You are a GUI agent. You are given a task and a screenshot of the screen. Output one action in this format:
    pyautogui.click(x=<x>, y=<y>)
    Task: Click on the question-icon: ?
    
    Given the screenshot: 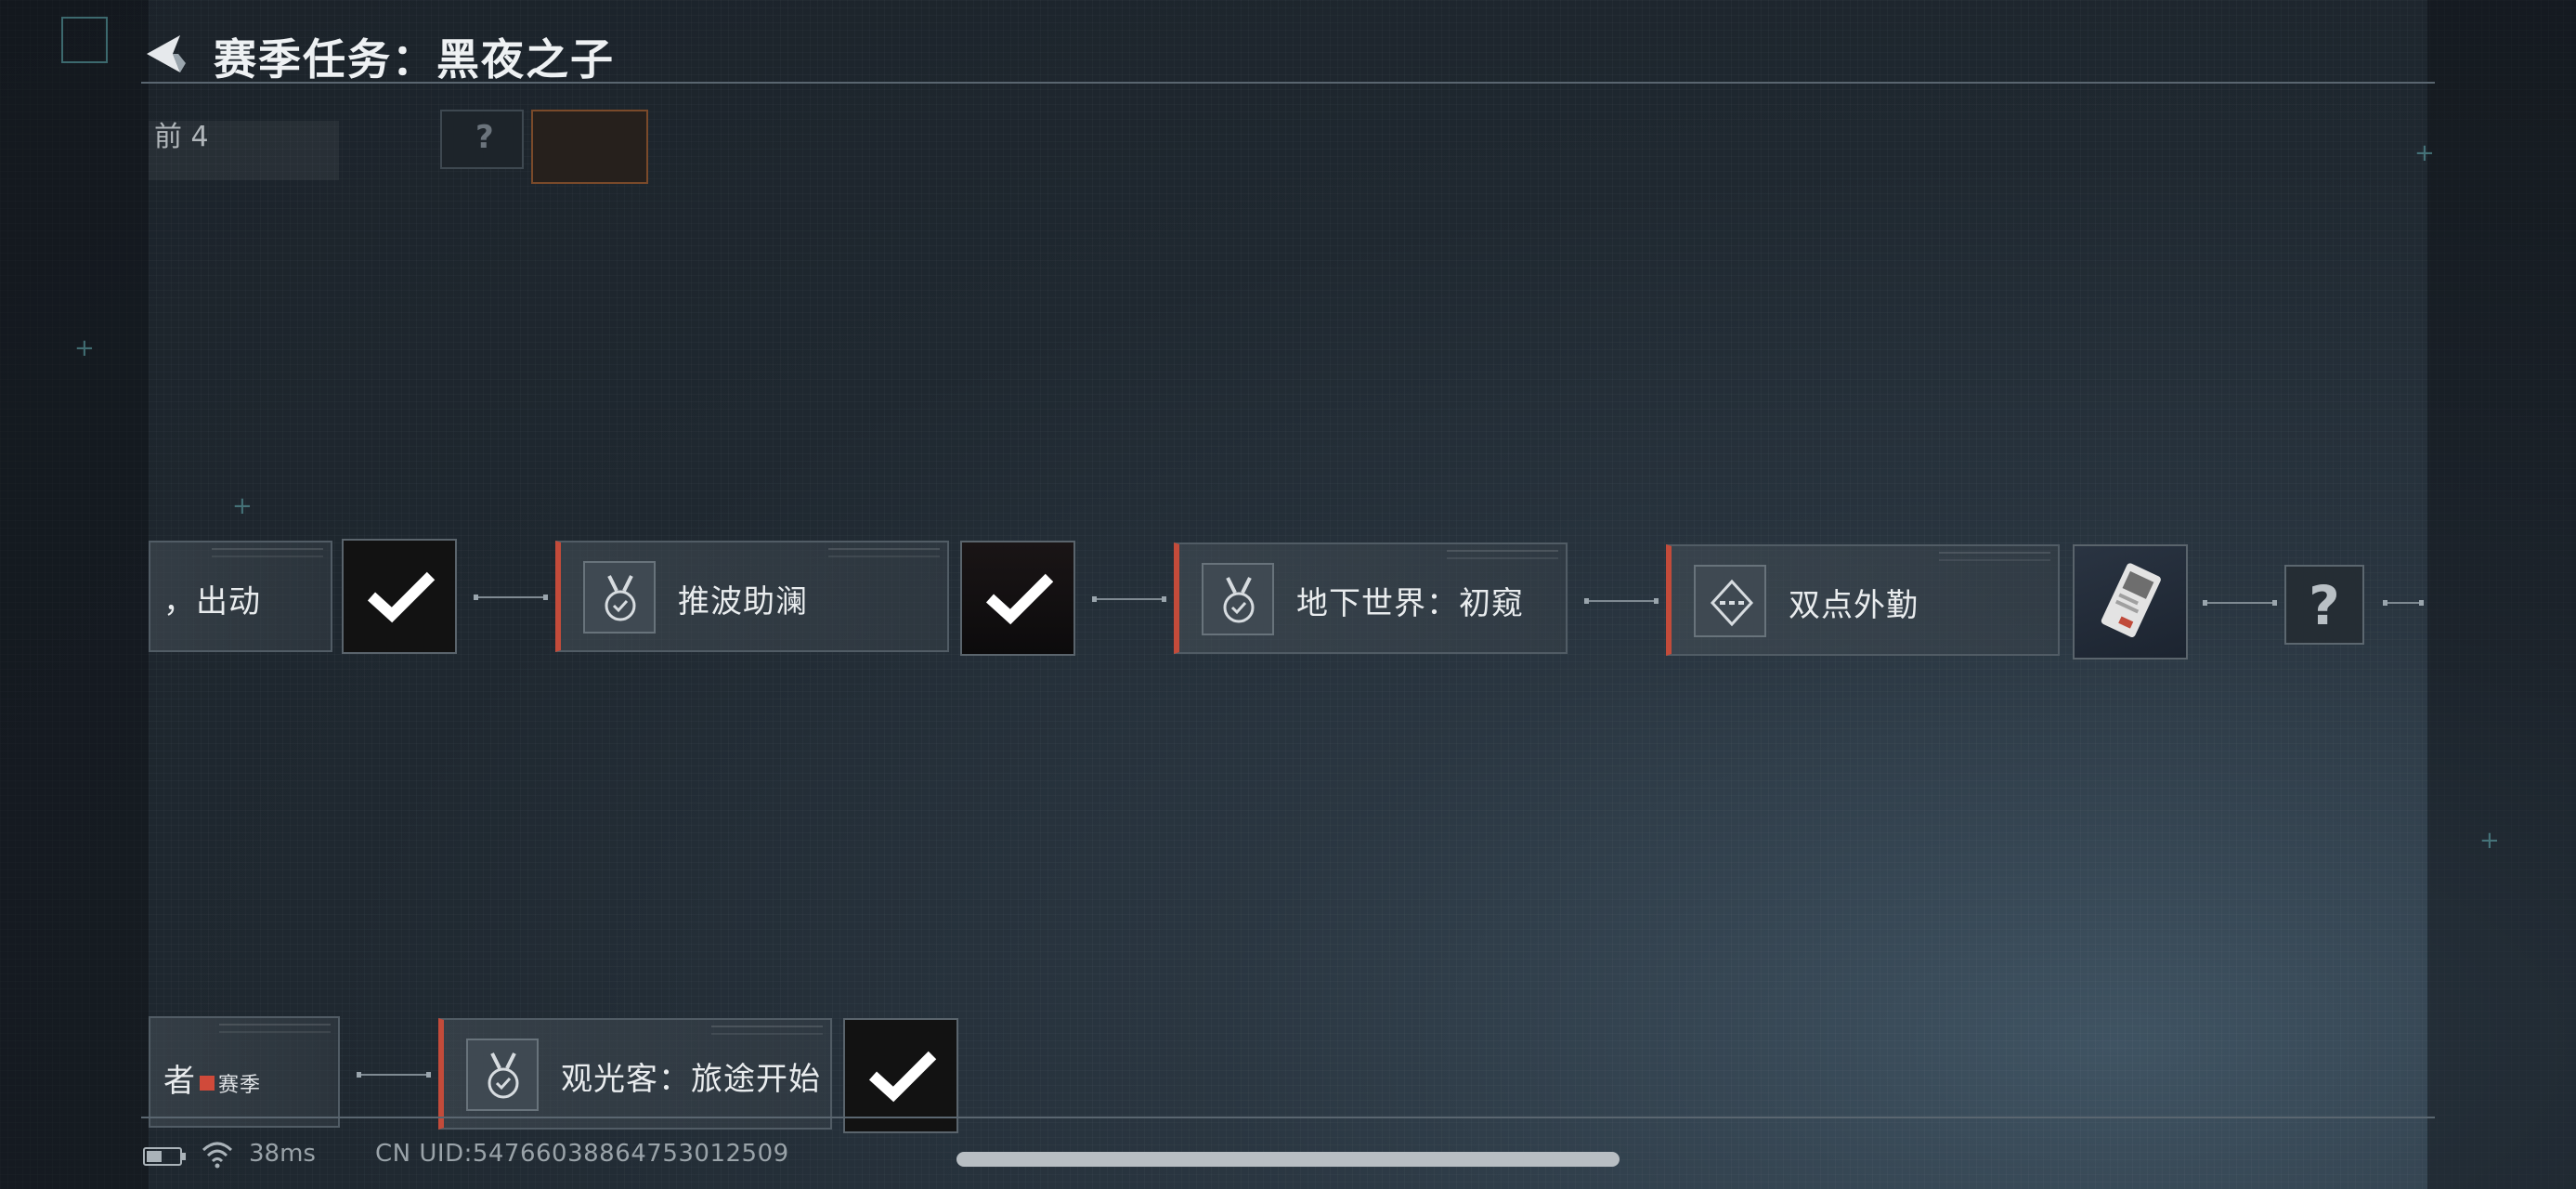 What is the action you would take?
    pyautogui.click(x=485, y=137)
    